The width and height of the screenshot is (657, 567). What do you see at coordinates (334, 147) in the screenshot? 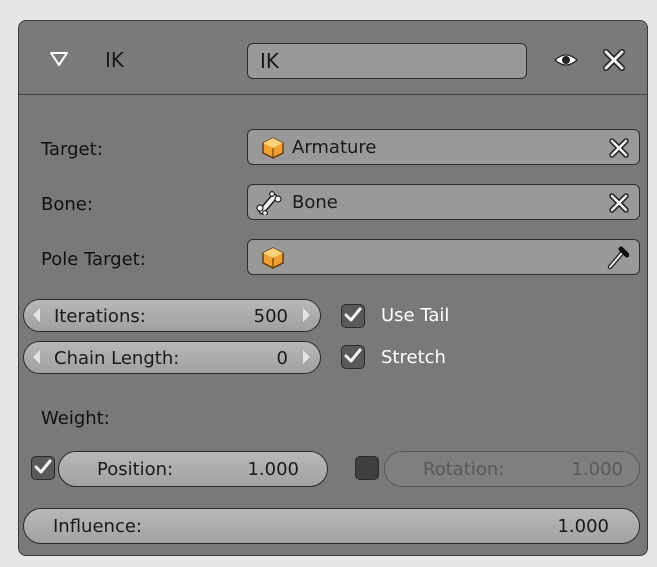
I see `target-value: Armature` at bounding box center [334, 147].